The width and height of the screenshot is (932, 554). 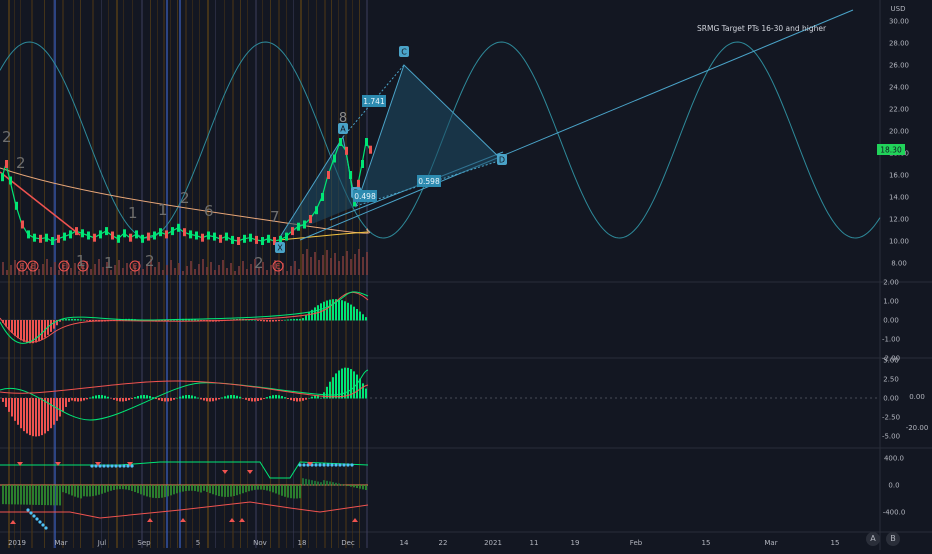 I want to click on price-tick-label: 10.00, so click(x=899, y=242).